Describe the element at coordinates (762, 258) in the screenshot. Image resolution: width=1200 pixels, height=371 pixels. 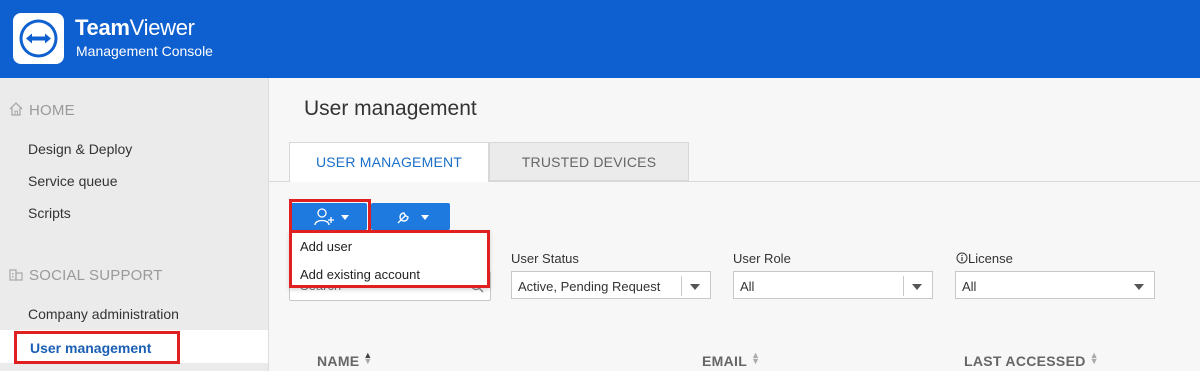
I see `user-role-label: User Role` at that location.